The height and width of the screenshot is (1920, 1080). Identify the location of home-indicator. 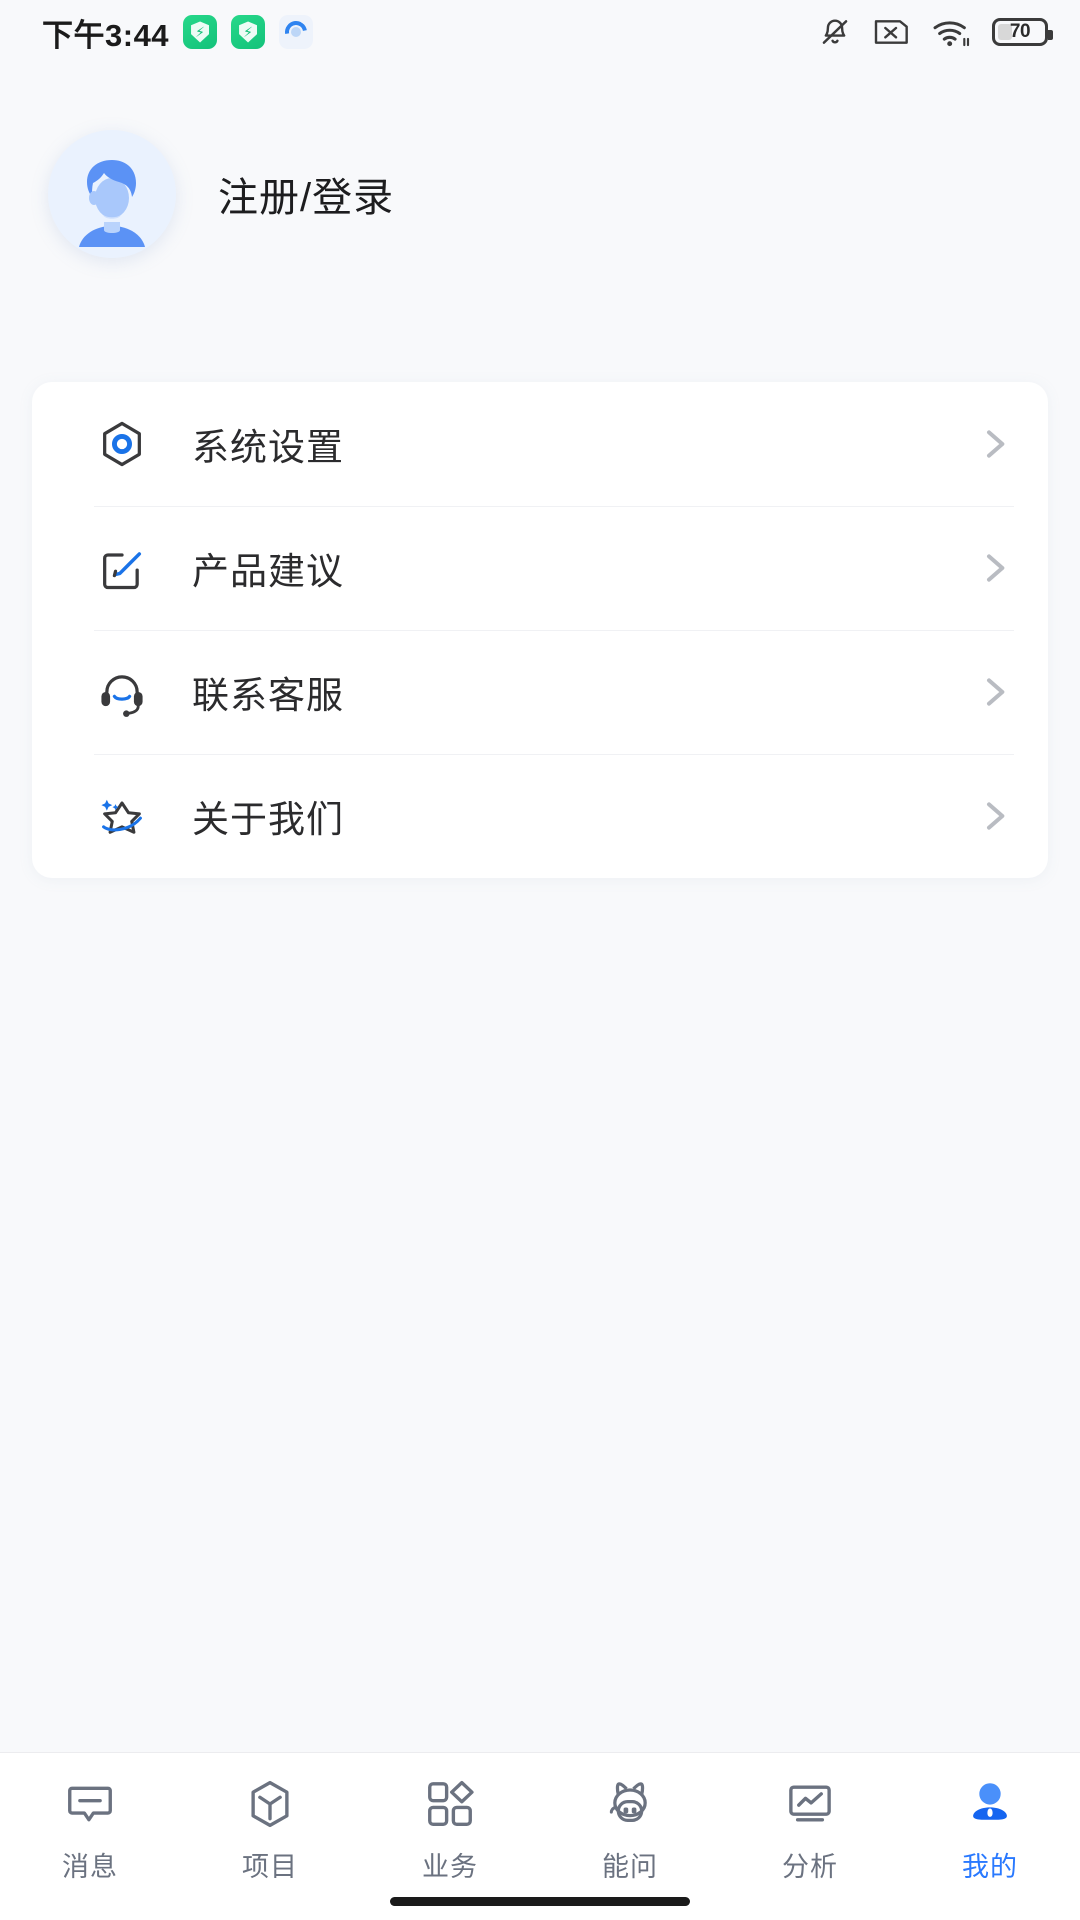
(540, 1901).